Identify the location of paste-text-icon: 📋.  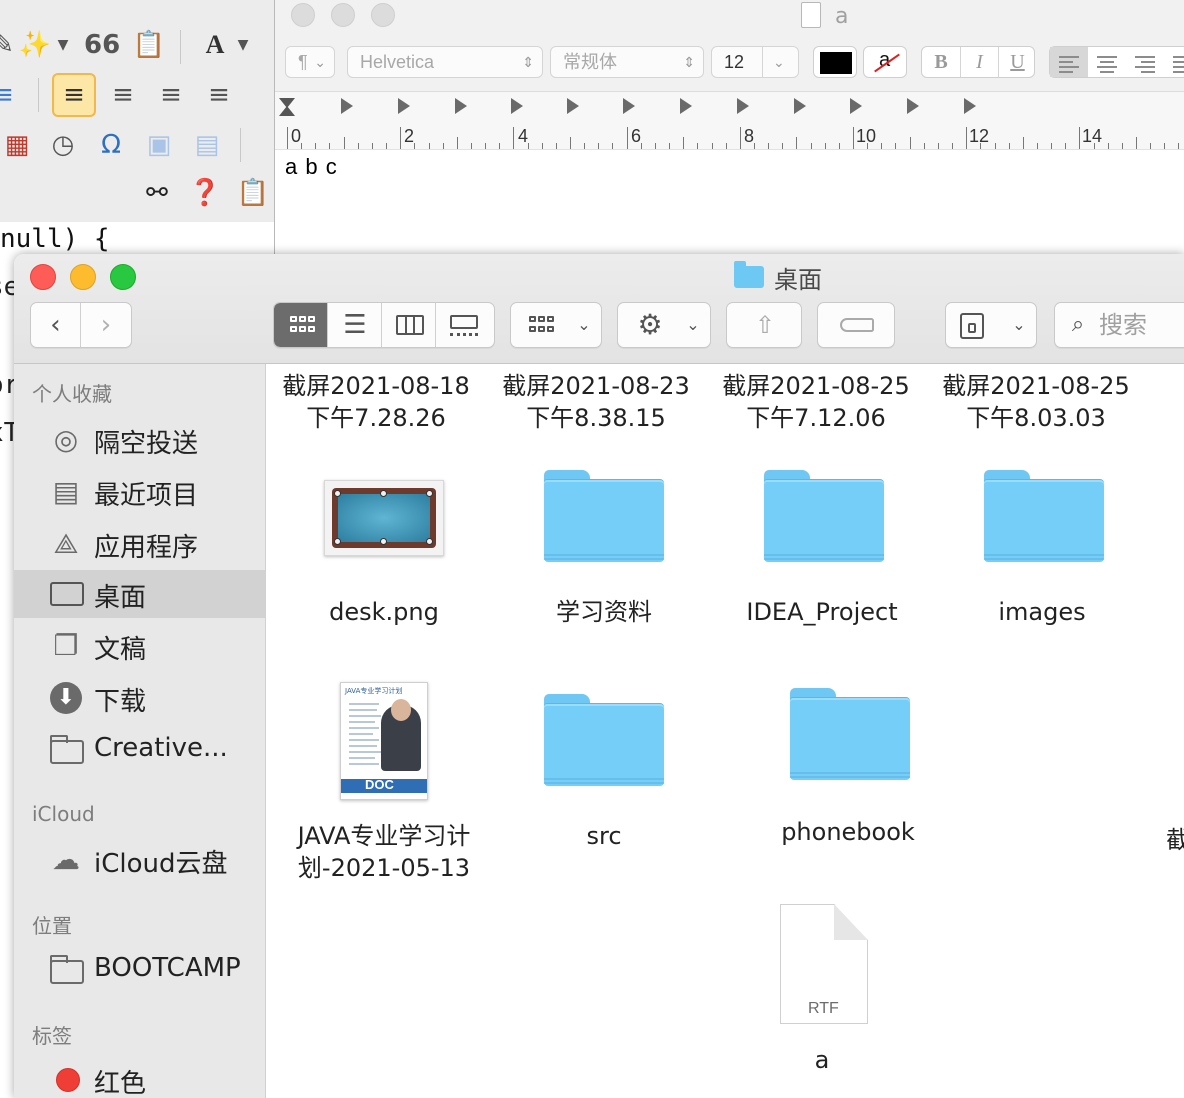
(149, 45).